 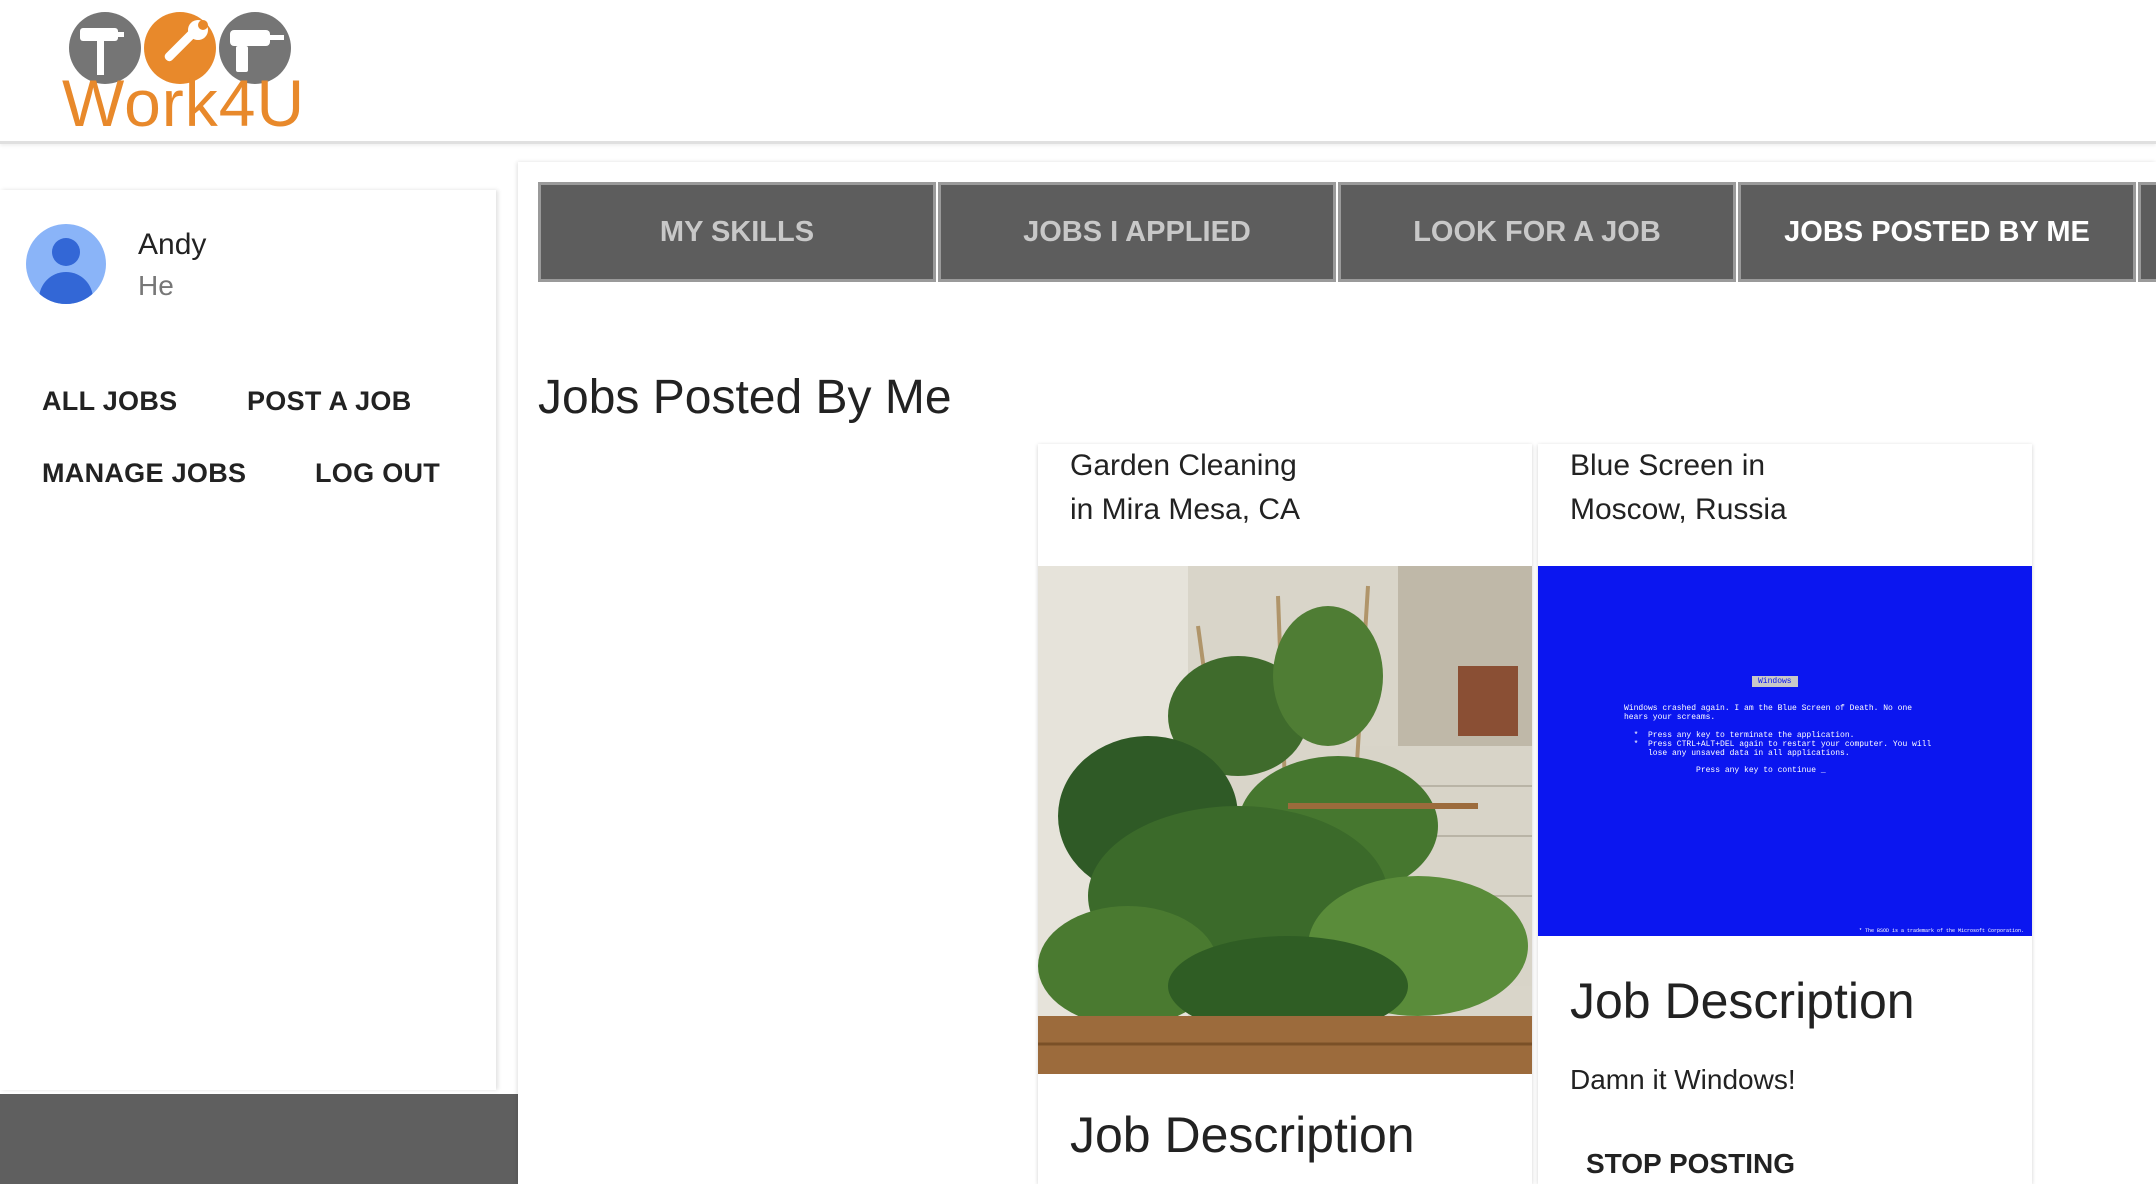 What do you see at coordinates (1937, 232) in the screenshot?
I see `tab-jobs-posted-by-me: JOBS POSTED BY ME` at bounding box center [1937, 232].